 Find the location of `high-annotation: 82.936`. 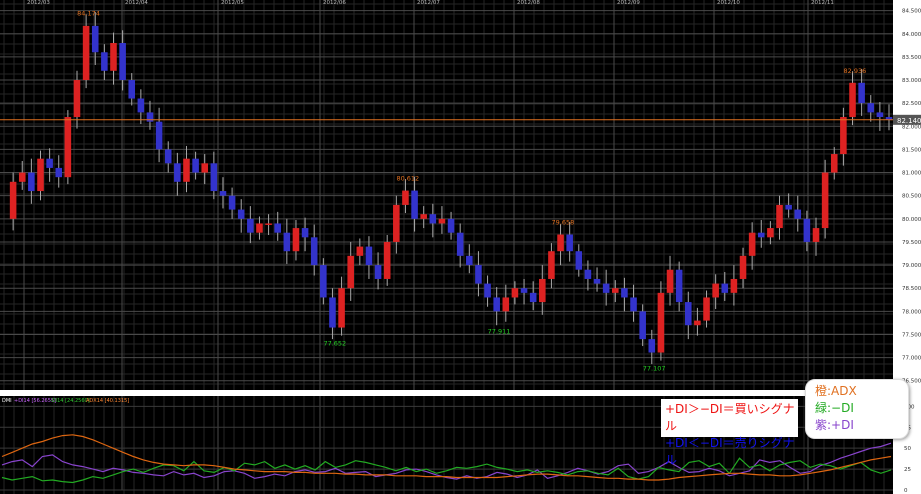

high-annotation: 82.936 is located at coordinates (855, 71).